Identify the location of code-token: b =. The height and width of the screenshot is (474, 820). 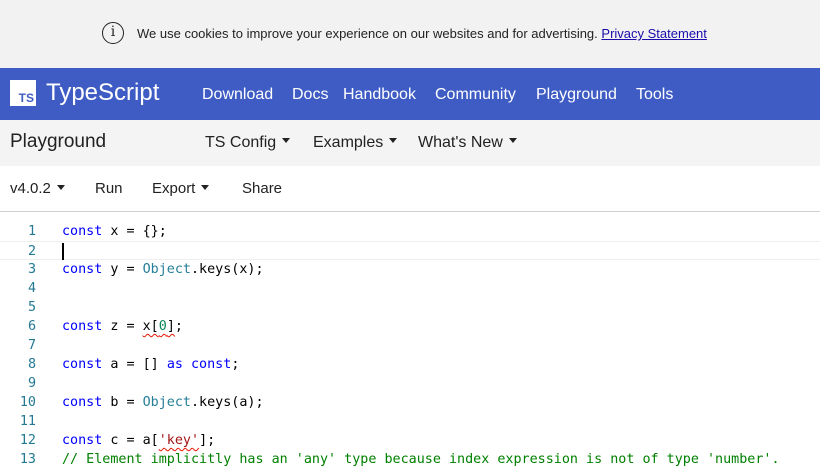
(122, 402).